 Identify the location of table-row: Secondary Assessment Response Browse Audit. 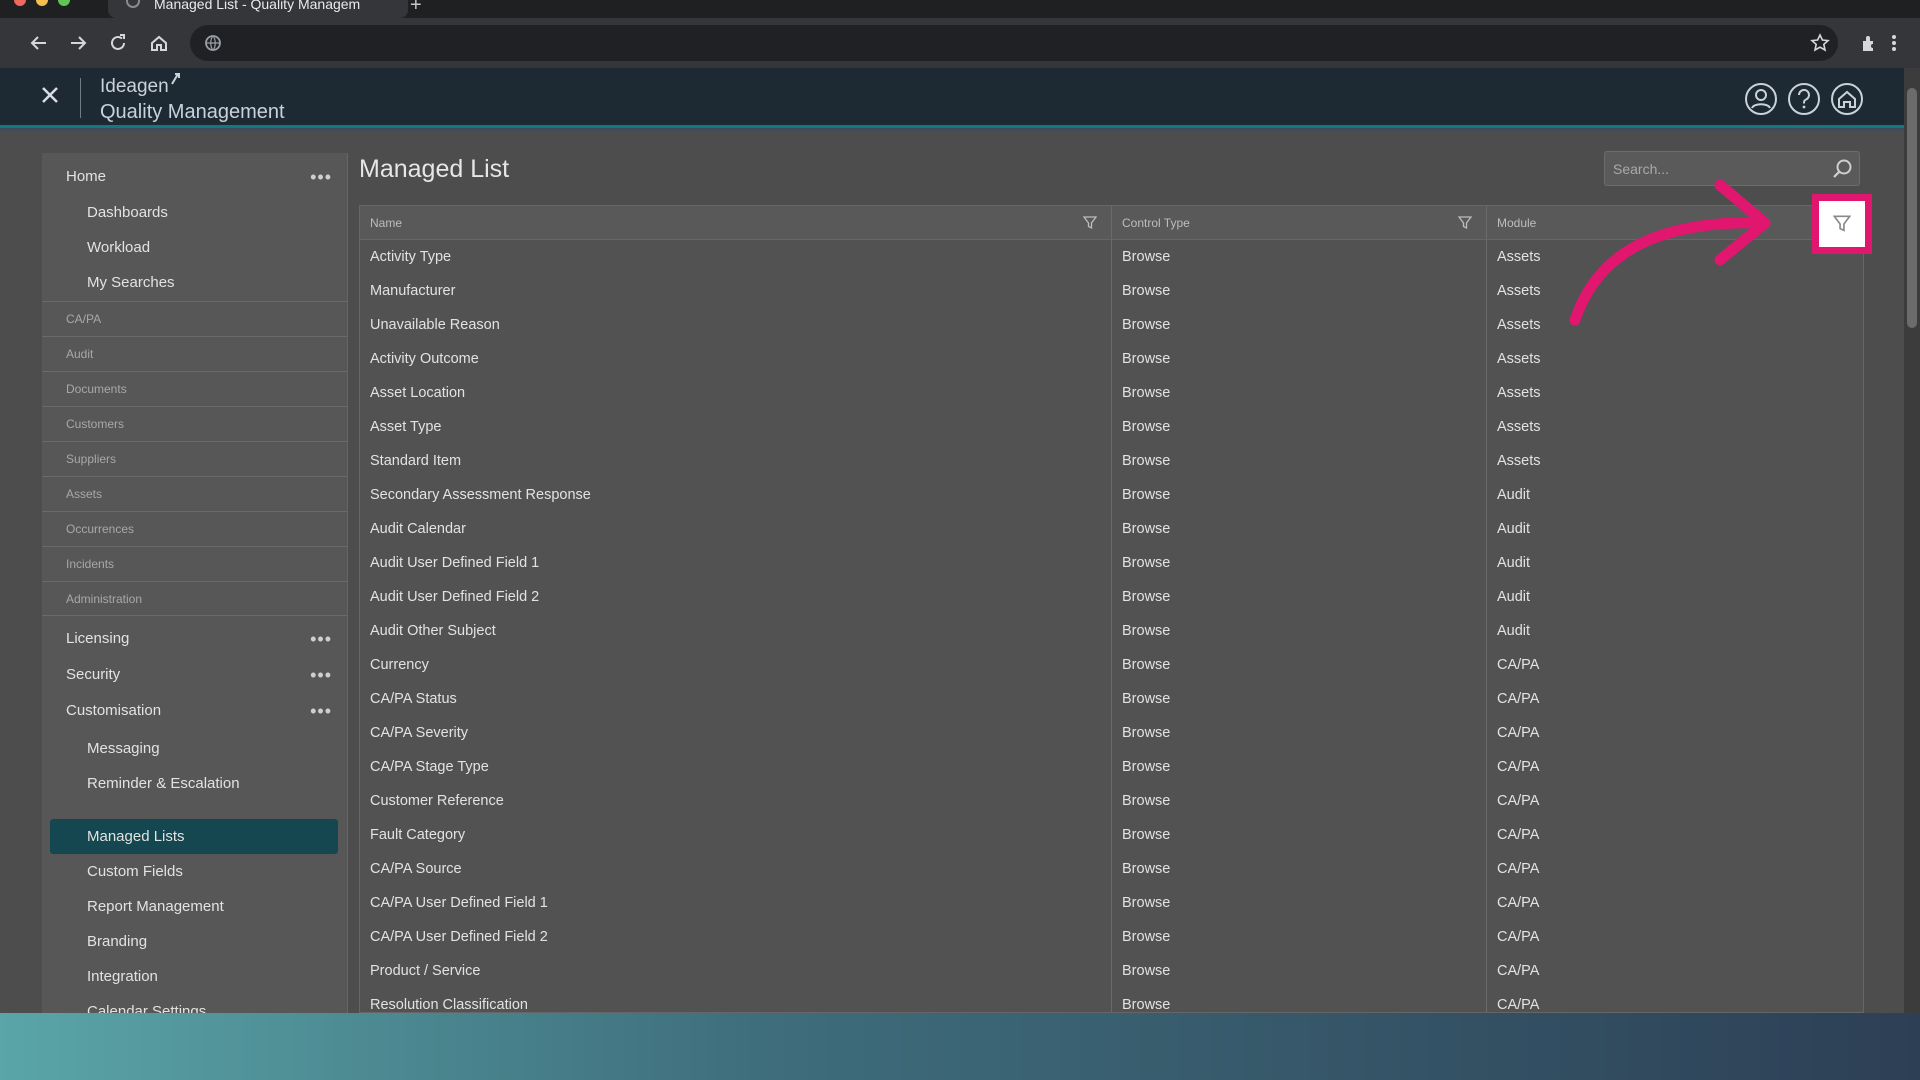
(1112, 495).